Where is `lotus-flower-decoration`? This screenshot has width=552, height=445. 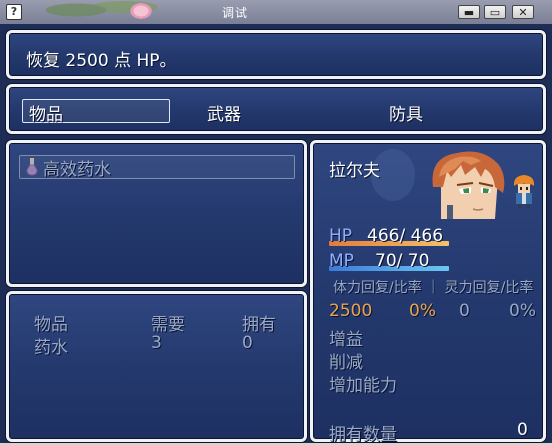 lotus-flower-decoration is located at coordinates (141, 10).